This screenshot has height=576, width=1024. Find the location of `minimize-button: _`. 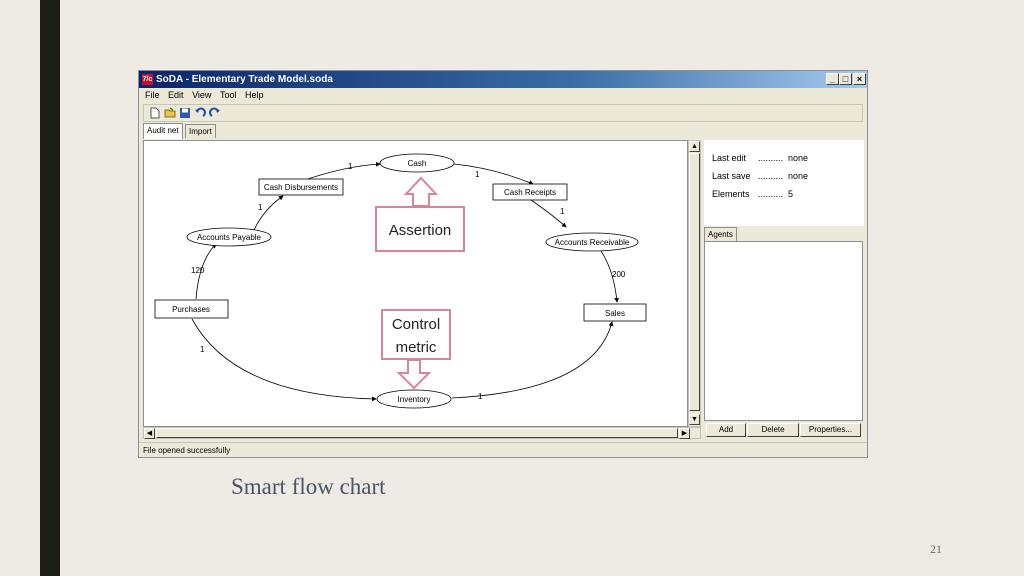

minimize-button: _ is located at coordinates (832, 79).